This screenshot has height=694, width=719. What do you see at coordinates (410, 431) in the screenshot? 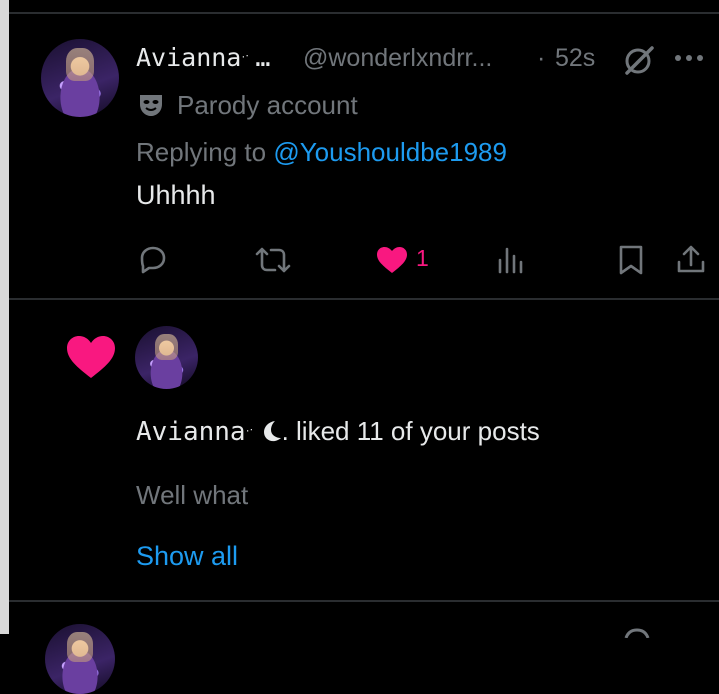
I see `action-text: . liked 11 of your posts` at bounding box center [410, 431].